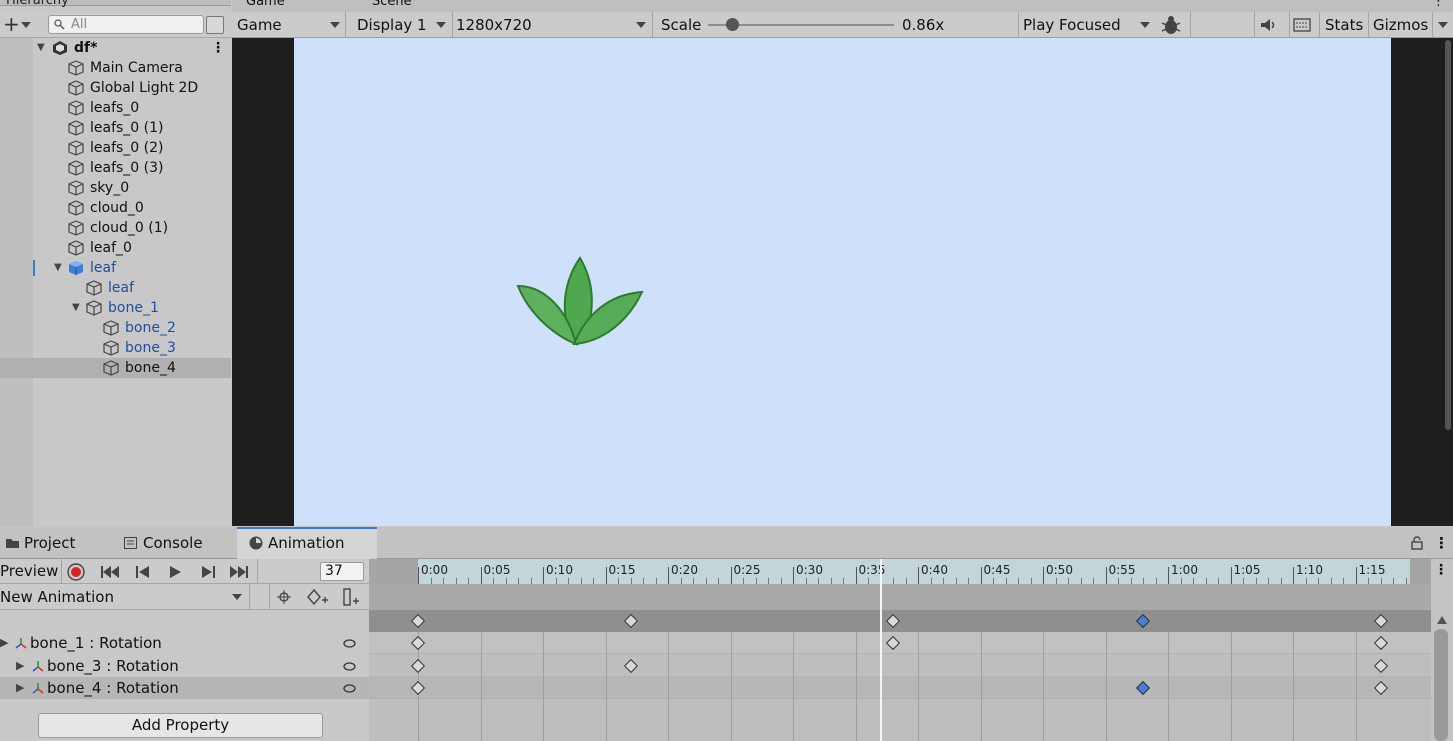 The image size is (1453, 741). What do you see at coordinates (1302, 25) in the screenshot?
I see `keyboard-icon` at bounding box center [1302, 25].